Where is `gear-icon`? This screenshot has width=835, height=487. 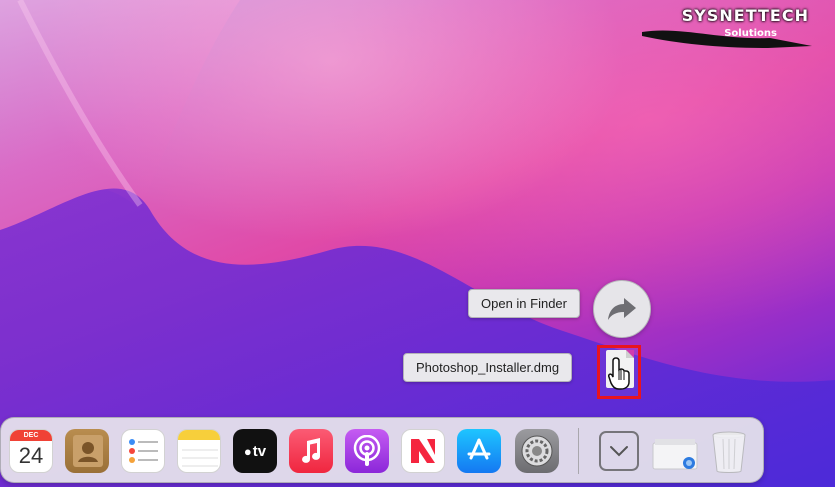 gear-icon is located at coordinates (537, 451).